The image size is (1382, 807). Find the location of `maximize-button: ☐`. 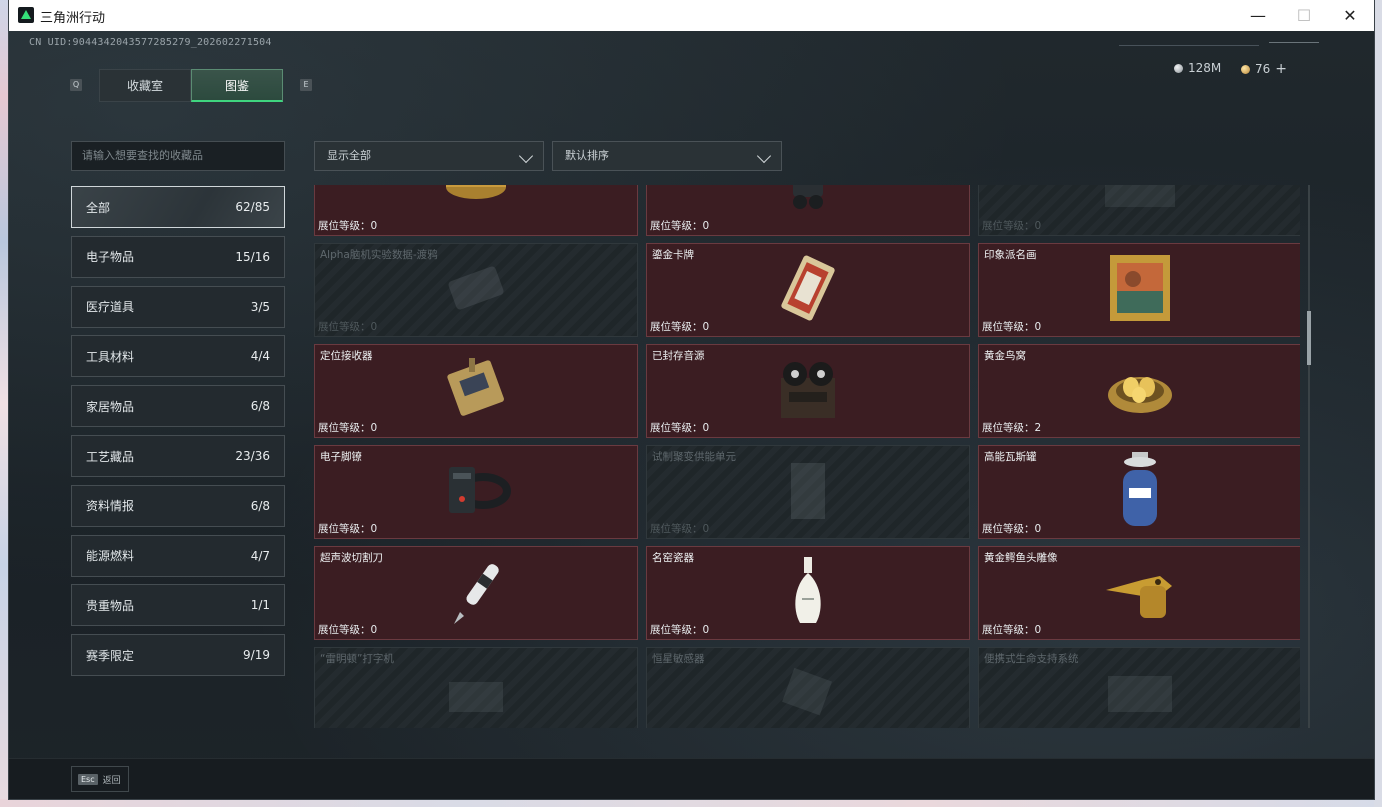

maximize-button: ☐ is located at coordinates (1304, 15).